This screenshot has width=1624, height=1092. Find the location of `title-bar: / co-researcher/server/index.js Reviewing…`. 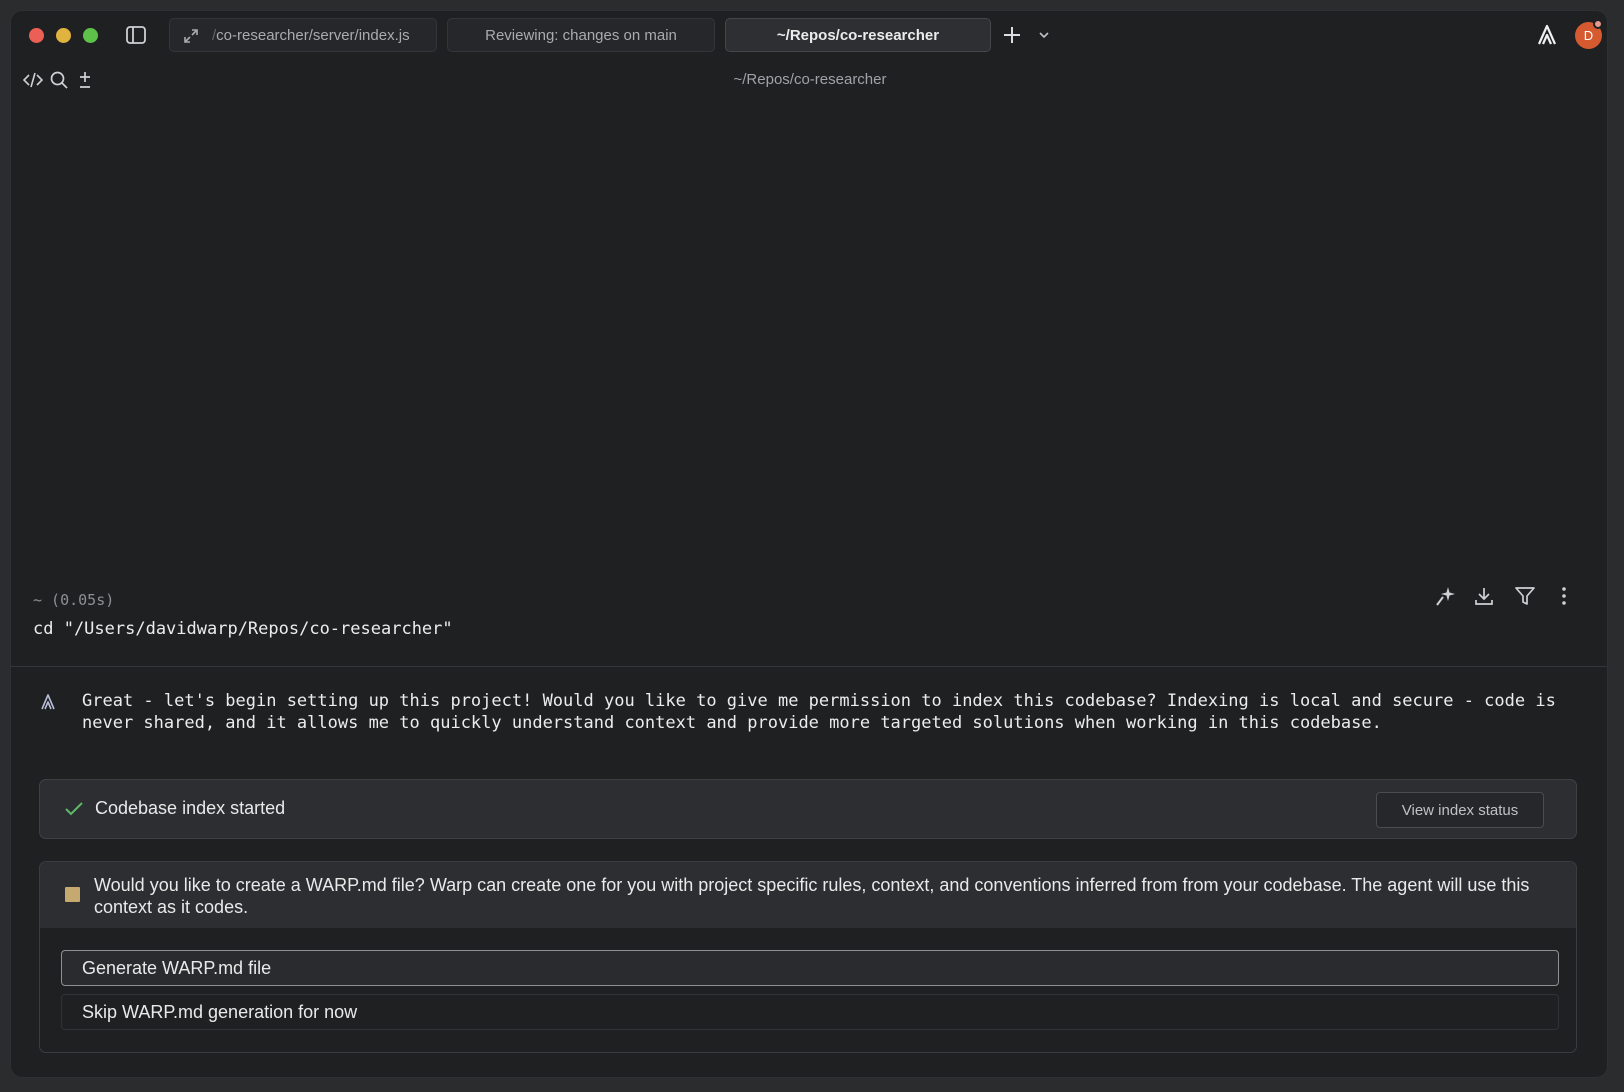

title-bar: / co-researcher/server/index.js Reviewing… is located at coordinates (809, 35).